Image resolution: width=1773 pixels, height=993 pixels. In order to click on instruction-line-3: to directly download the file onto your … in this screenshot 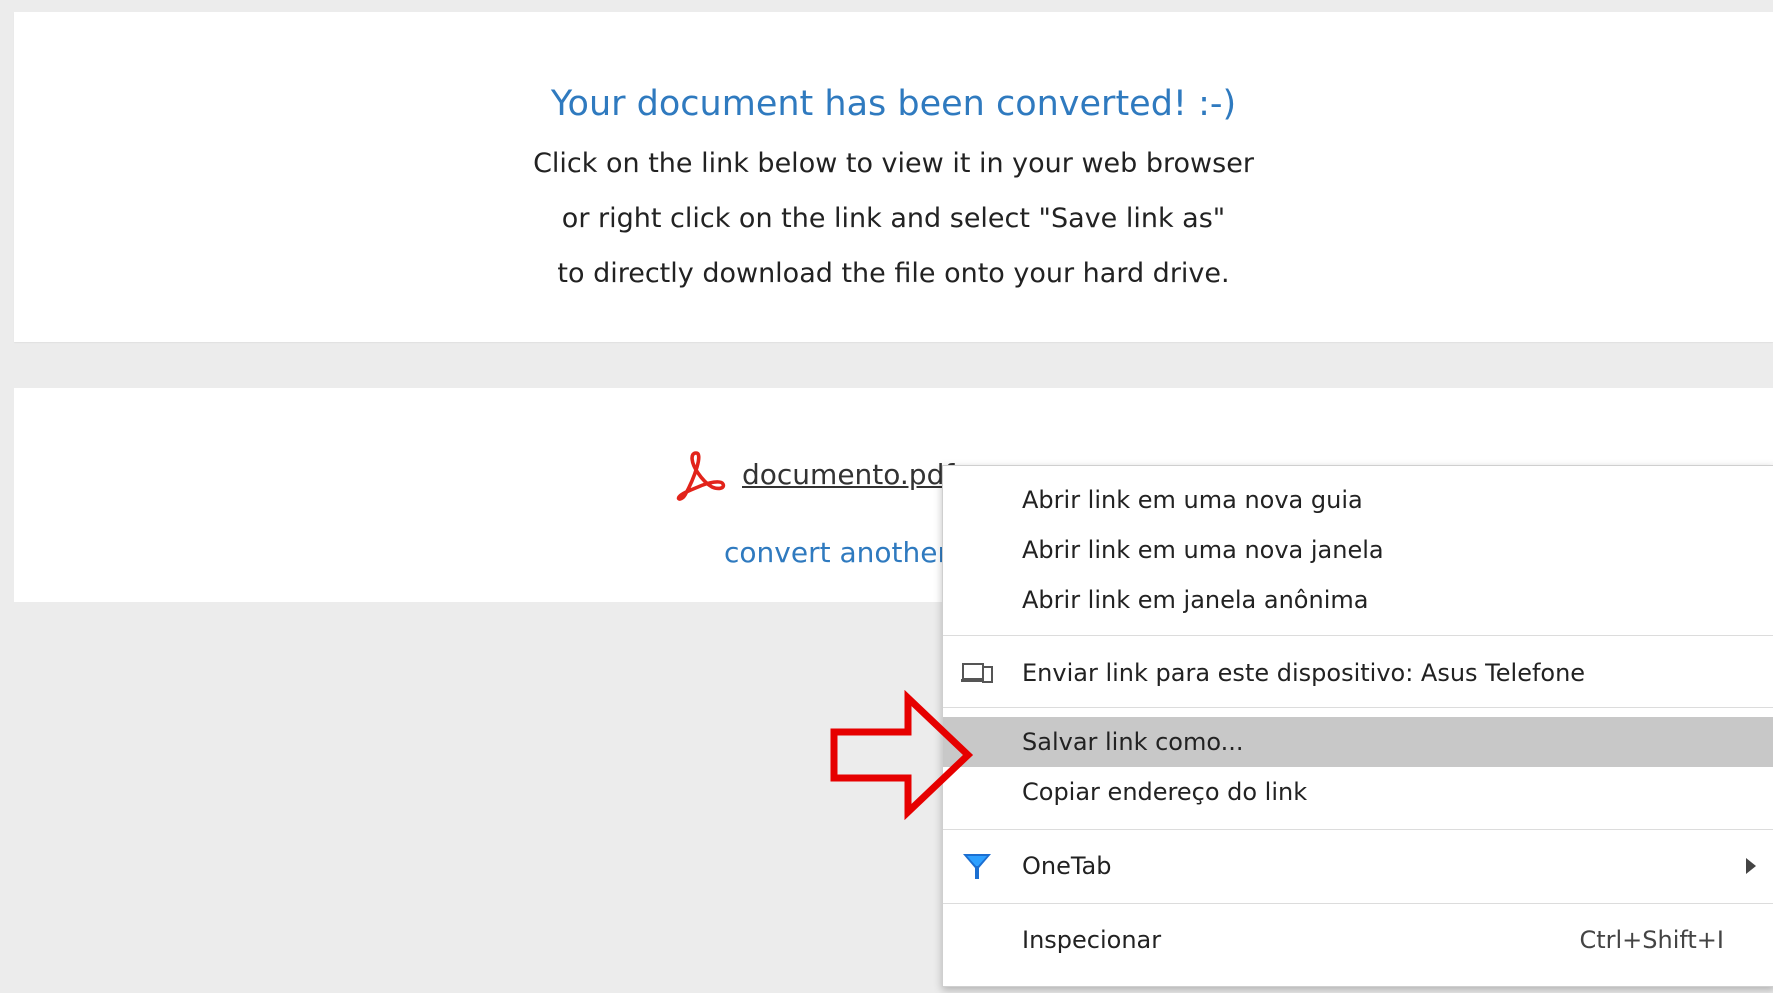, I will do `click(893, 273)`.